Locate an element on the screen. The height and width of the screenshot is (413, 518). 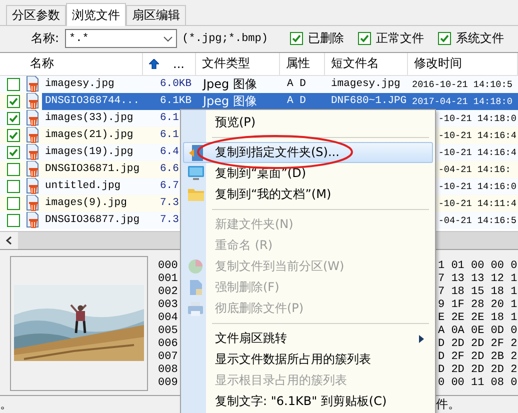
menu-item: 复制文字: "6.1KB" 到剪贴板(C) is located at coordinates (308, 401).